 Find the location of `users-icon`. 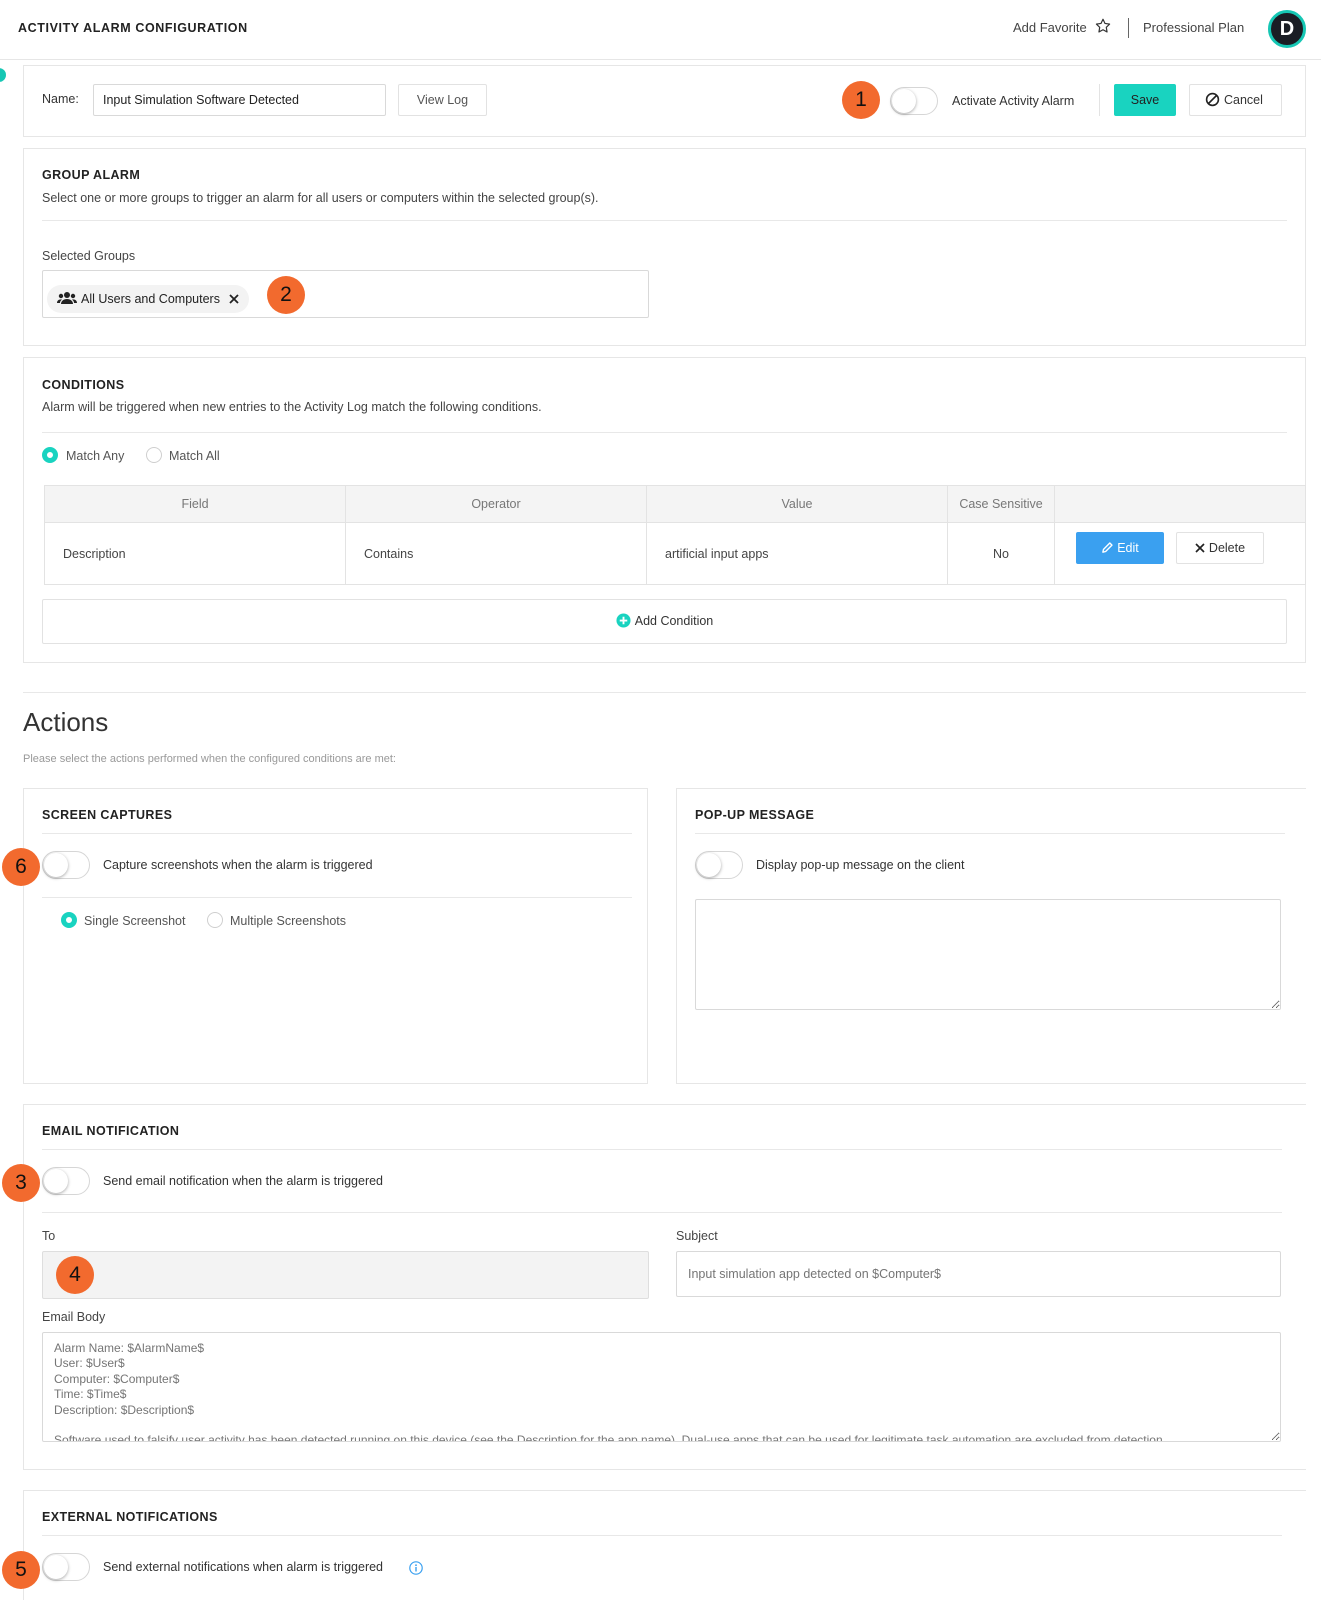

users-icon is located at coordinates (67, 298).